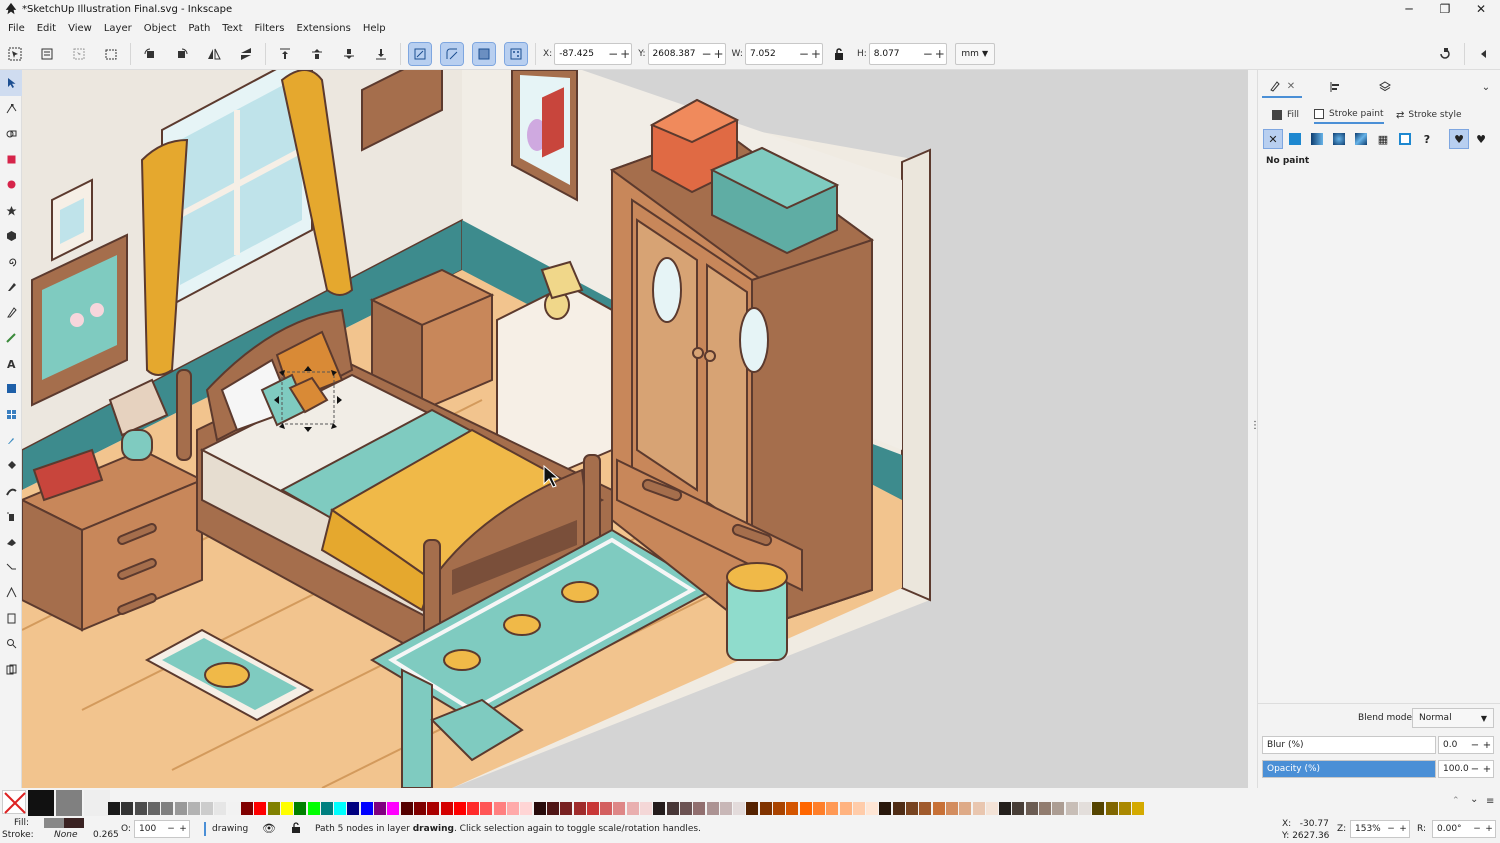 This screenshot has height=843, width=1500. I want to click on tab-stroke-paint: Stroke paint, so click(1349, 115).